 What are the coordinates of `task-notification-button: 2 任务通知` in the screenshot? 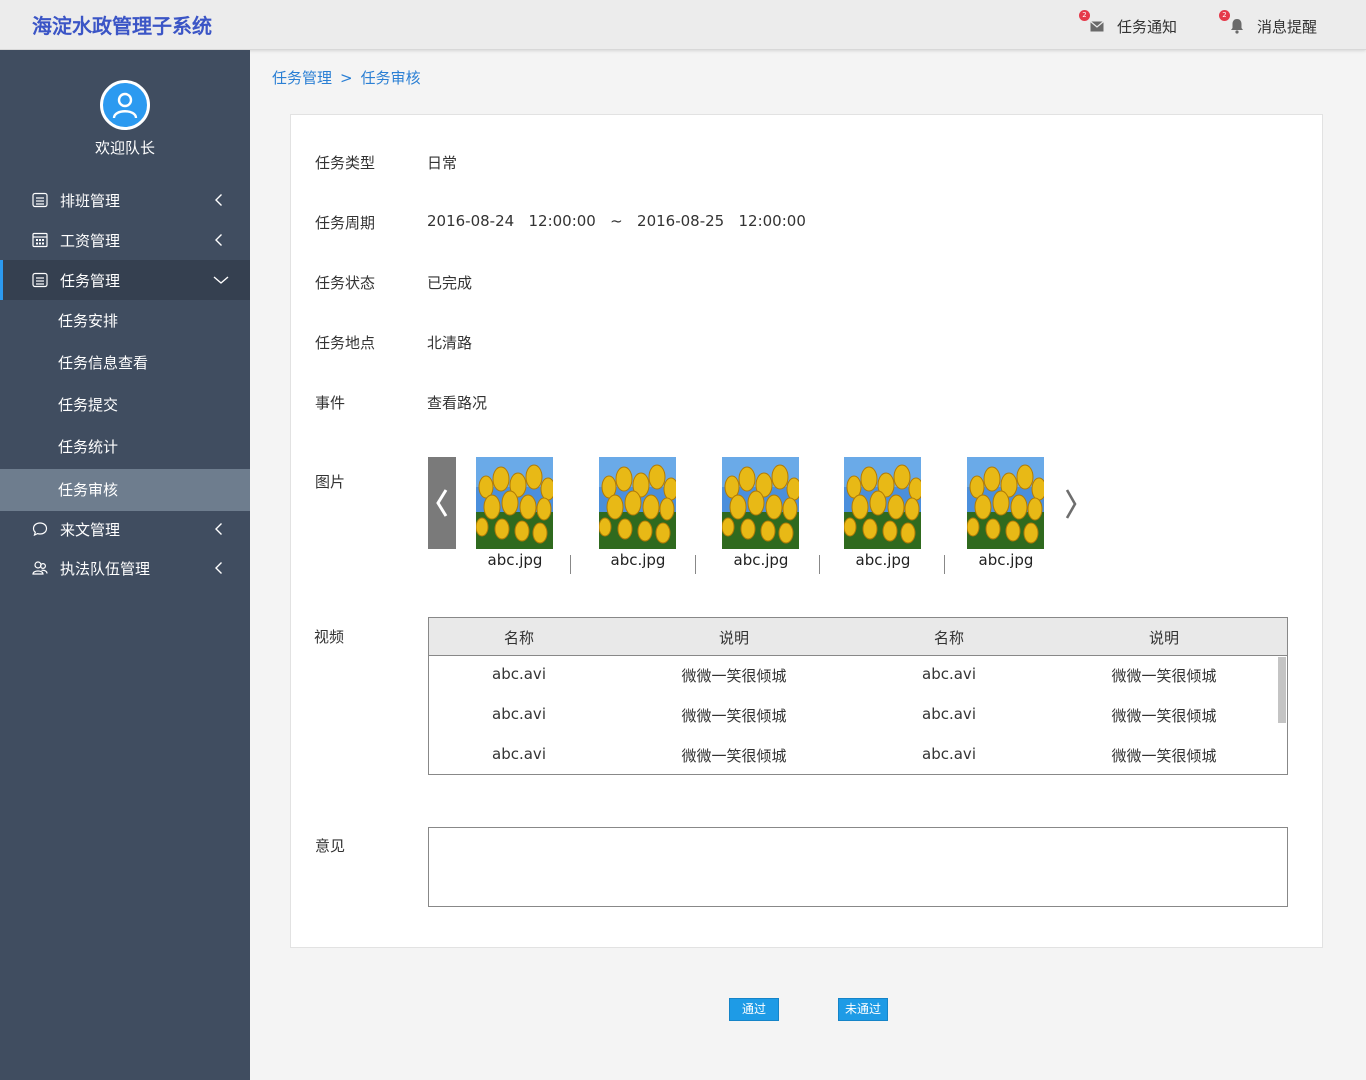 It's located at (1128, 24).